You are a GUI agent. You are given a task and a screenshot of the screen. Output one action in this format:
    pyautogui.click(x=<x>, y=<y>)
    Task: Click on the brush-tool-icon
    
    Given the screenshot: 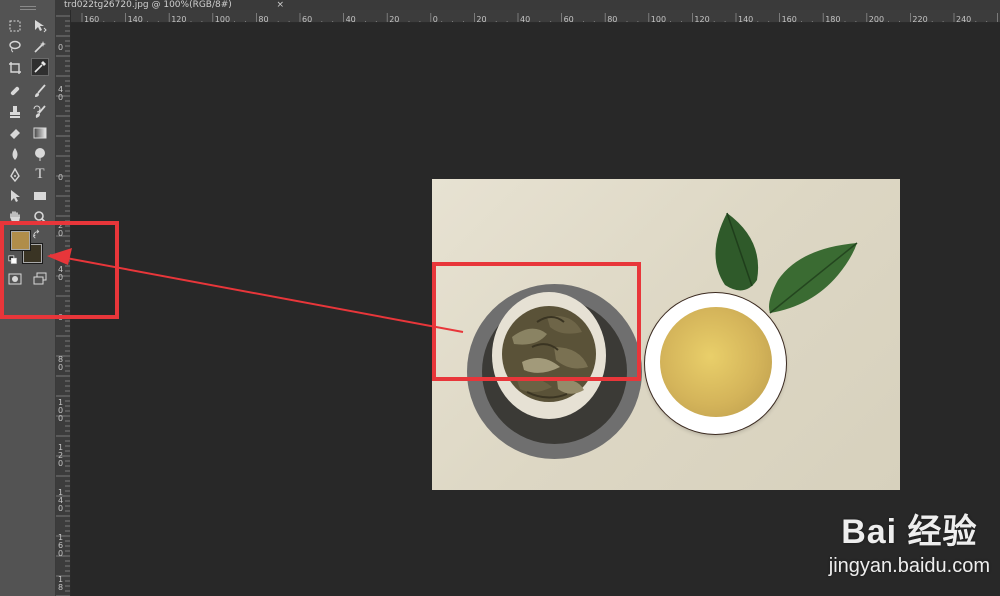 What is the action you would take?
    pyautogui.click(x=40, y=91)
    